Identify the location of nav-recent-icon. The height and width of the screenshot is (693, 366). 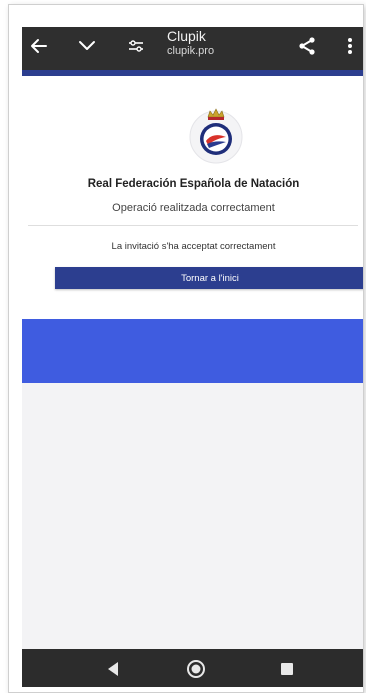
(287, 669).